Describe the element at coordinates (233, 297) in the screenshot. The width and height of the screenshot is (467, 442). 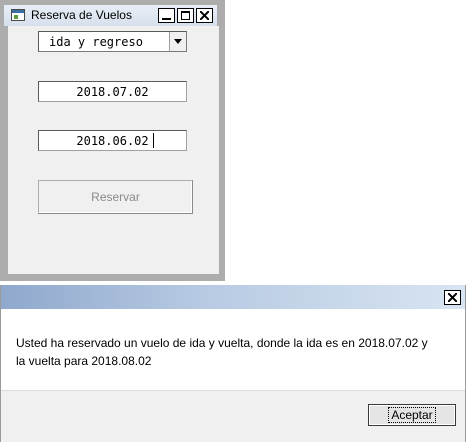
I see `dialog-title-bar` at that location.